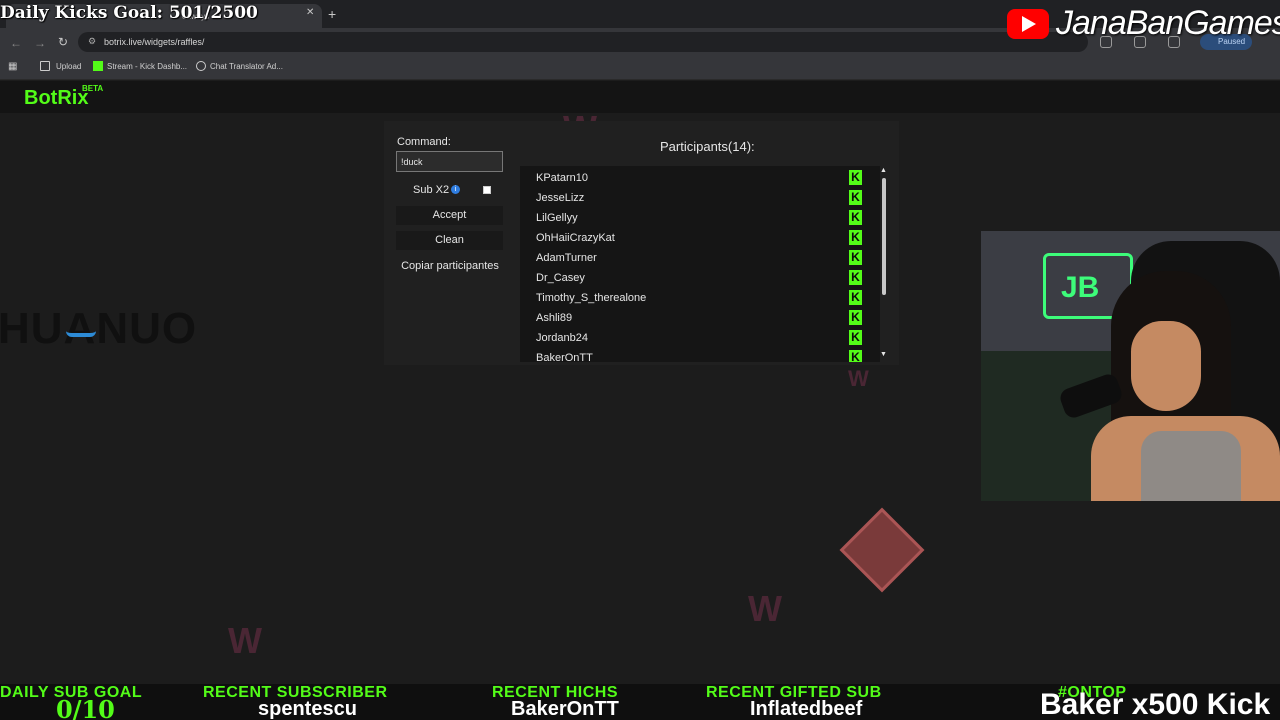 This screenshot has height=720, width=1280. I want to click on site-info-icon: ⚙, so click(93, 41).